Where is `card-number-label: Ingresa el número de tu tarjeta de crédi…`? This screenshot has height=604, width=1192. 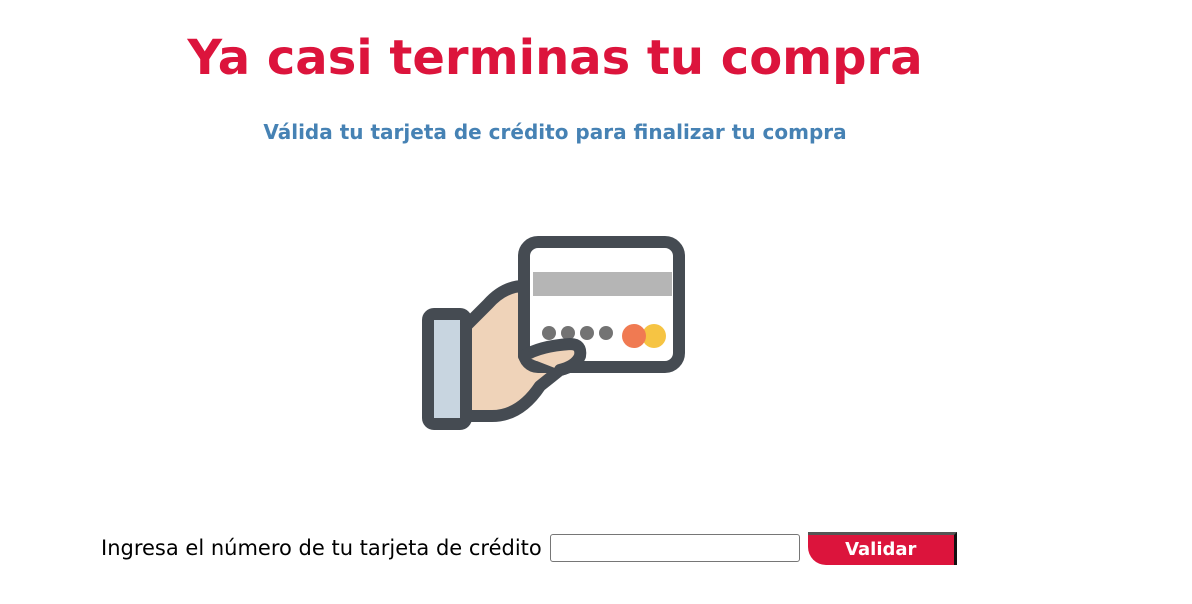
card-number-label: Ingresa el número de tu tarjeta de crédi… is located at coordinates (321, 548).